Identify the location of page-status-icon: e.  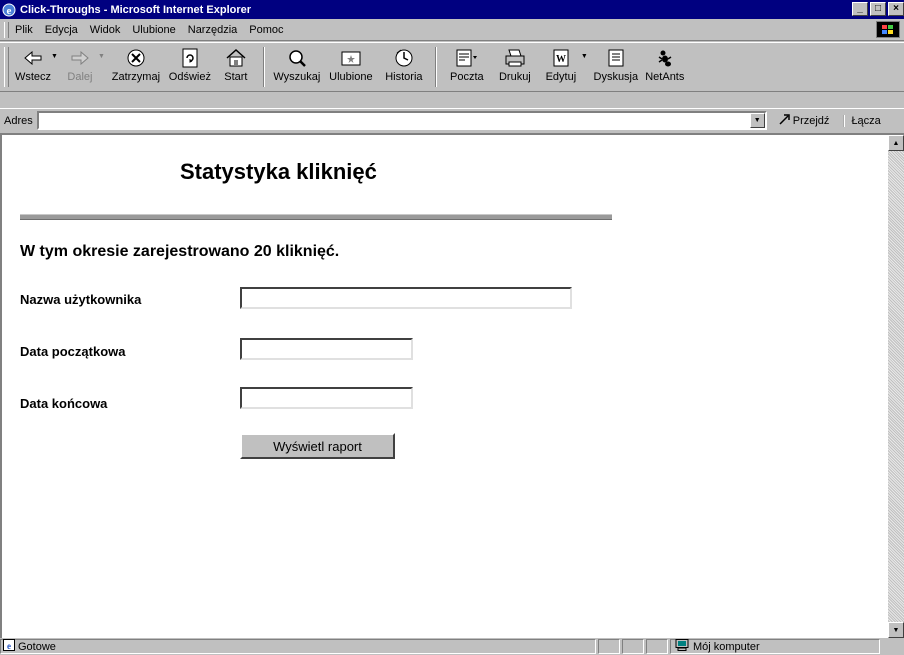
(9, 646).